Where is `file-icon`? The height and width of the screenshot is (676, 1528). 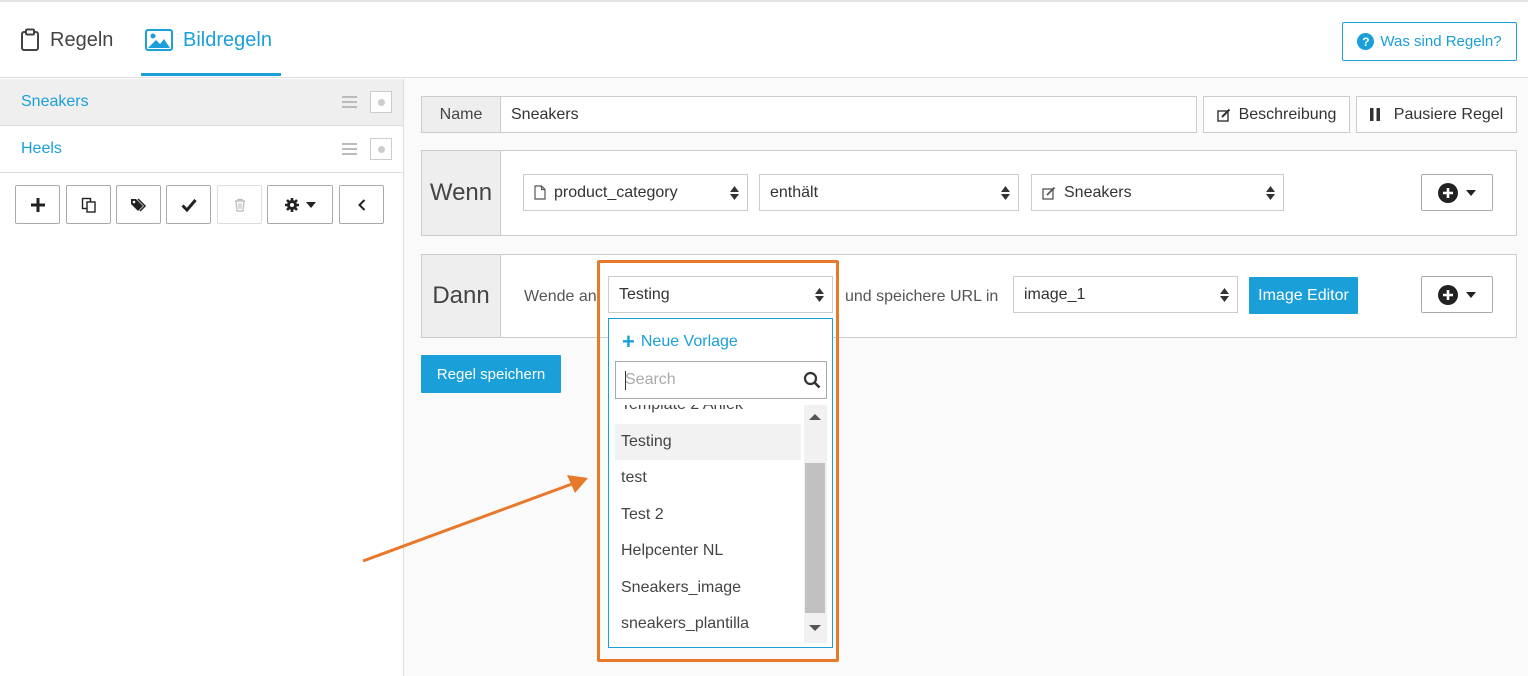 file-icon is located at coordinates (540, 192).